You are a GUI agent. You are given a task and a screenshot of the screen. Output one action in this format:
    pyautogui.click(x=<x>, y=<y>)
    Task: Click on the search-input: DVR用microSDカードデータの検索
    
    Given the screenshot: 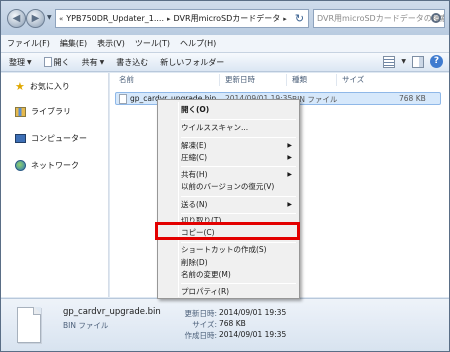 What is the action you would take?
    pyautogui.click(x=379, y=18)
    